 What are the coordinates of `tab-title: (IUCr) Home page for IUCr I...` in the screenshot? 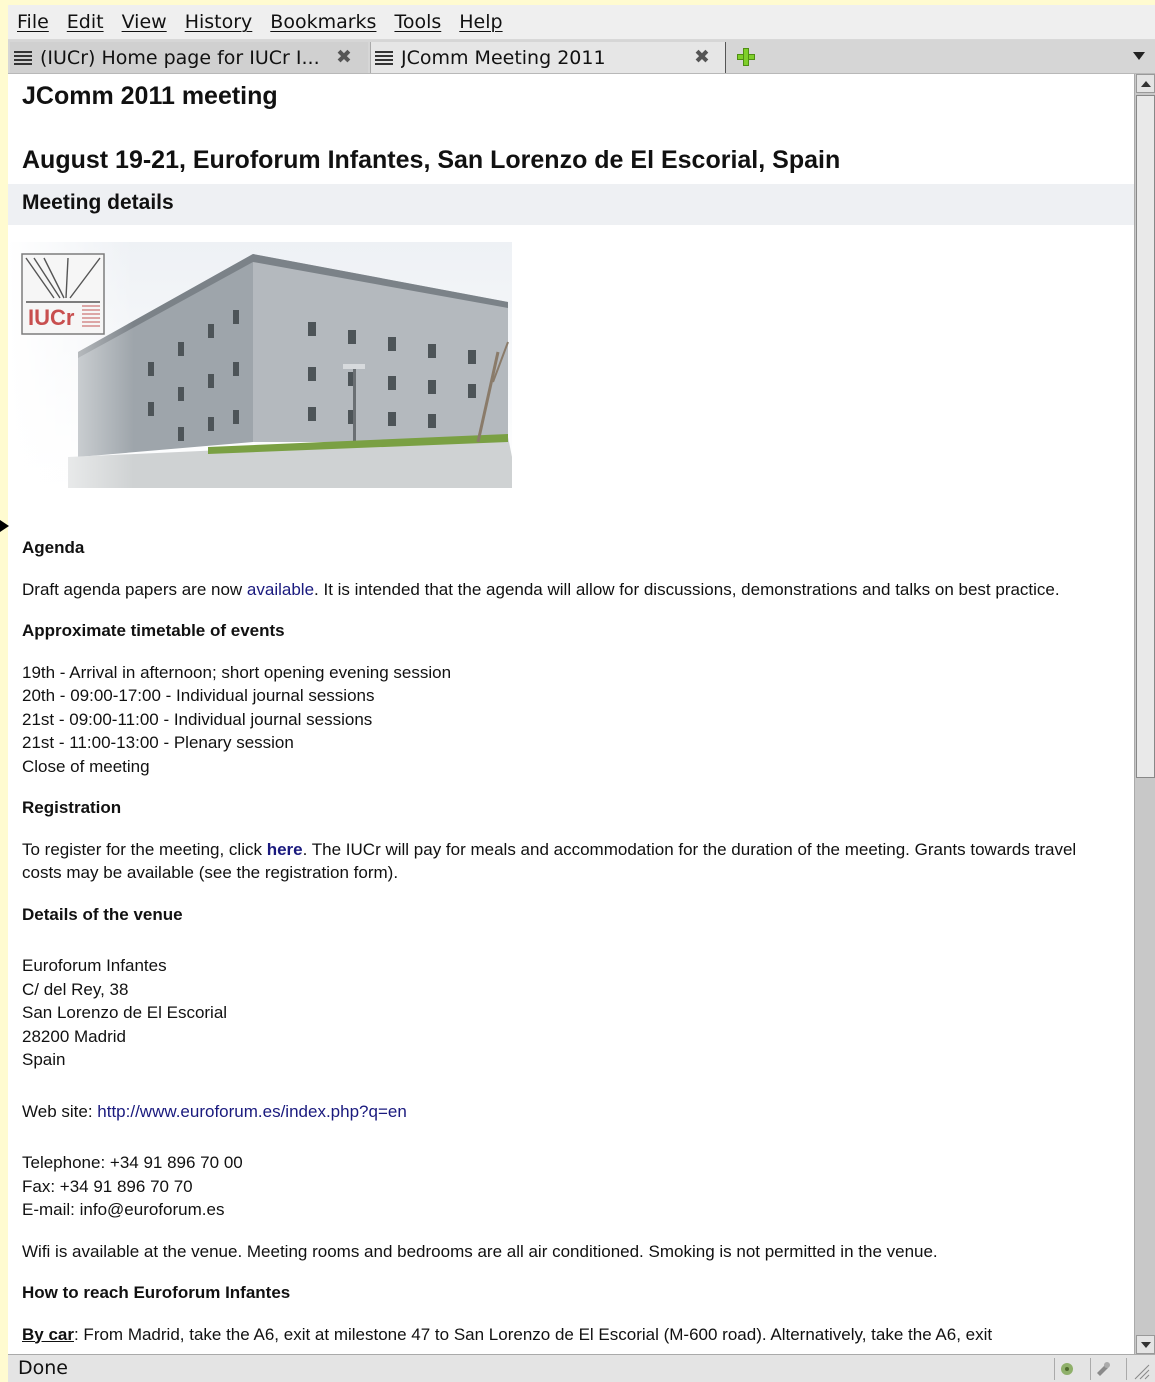 It's located at (180, 57).